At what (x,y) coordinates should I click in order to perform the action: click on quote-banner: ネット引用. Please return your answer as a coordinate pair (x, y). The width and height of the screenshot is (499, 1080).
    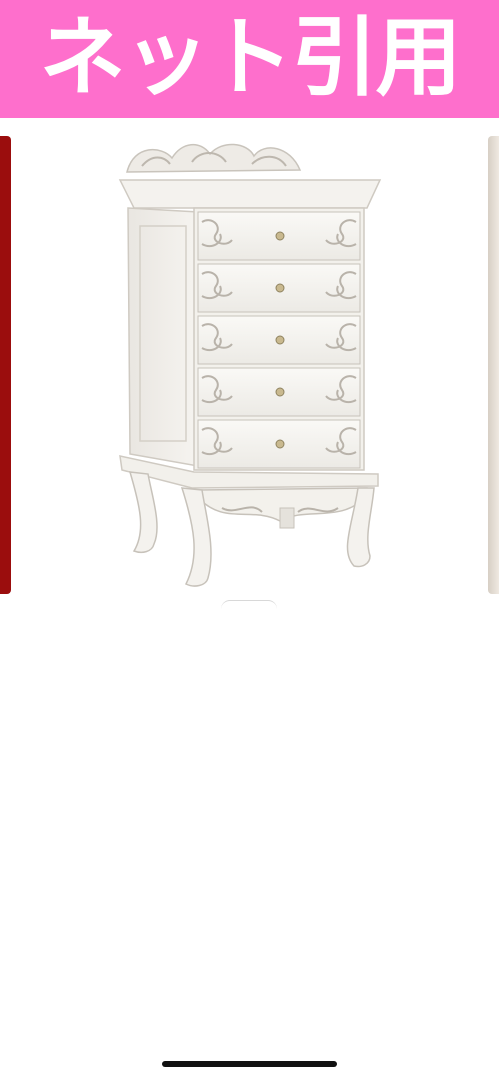
    Looking at the image, I should click on (249, 59).